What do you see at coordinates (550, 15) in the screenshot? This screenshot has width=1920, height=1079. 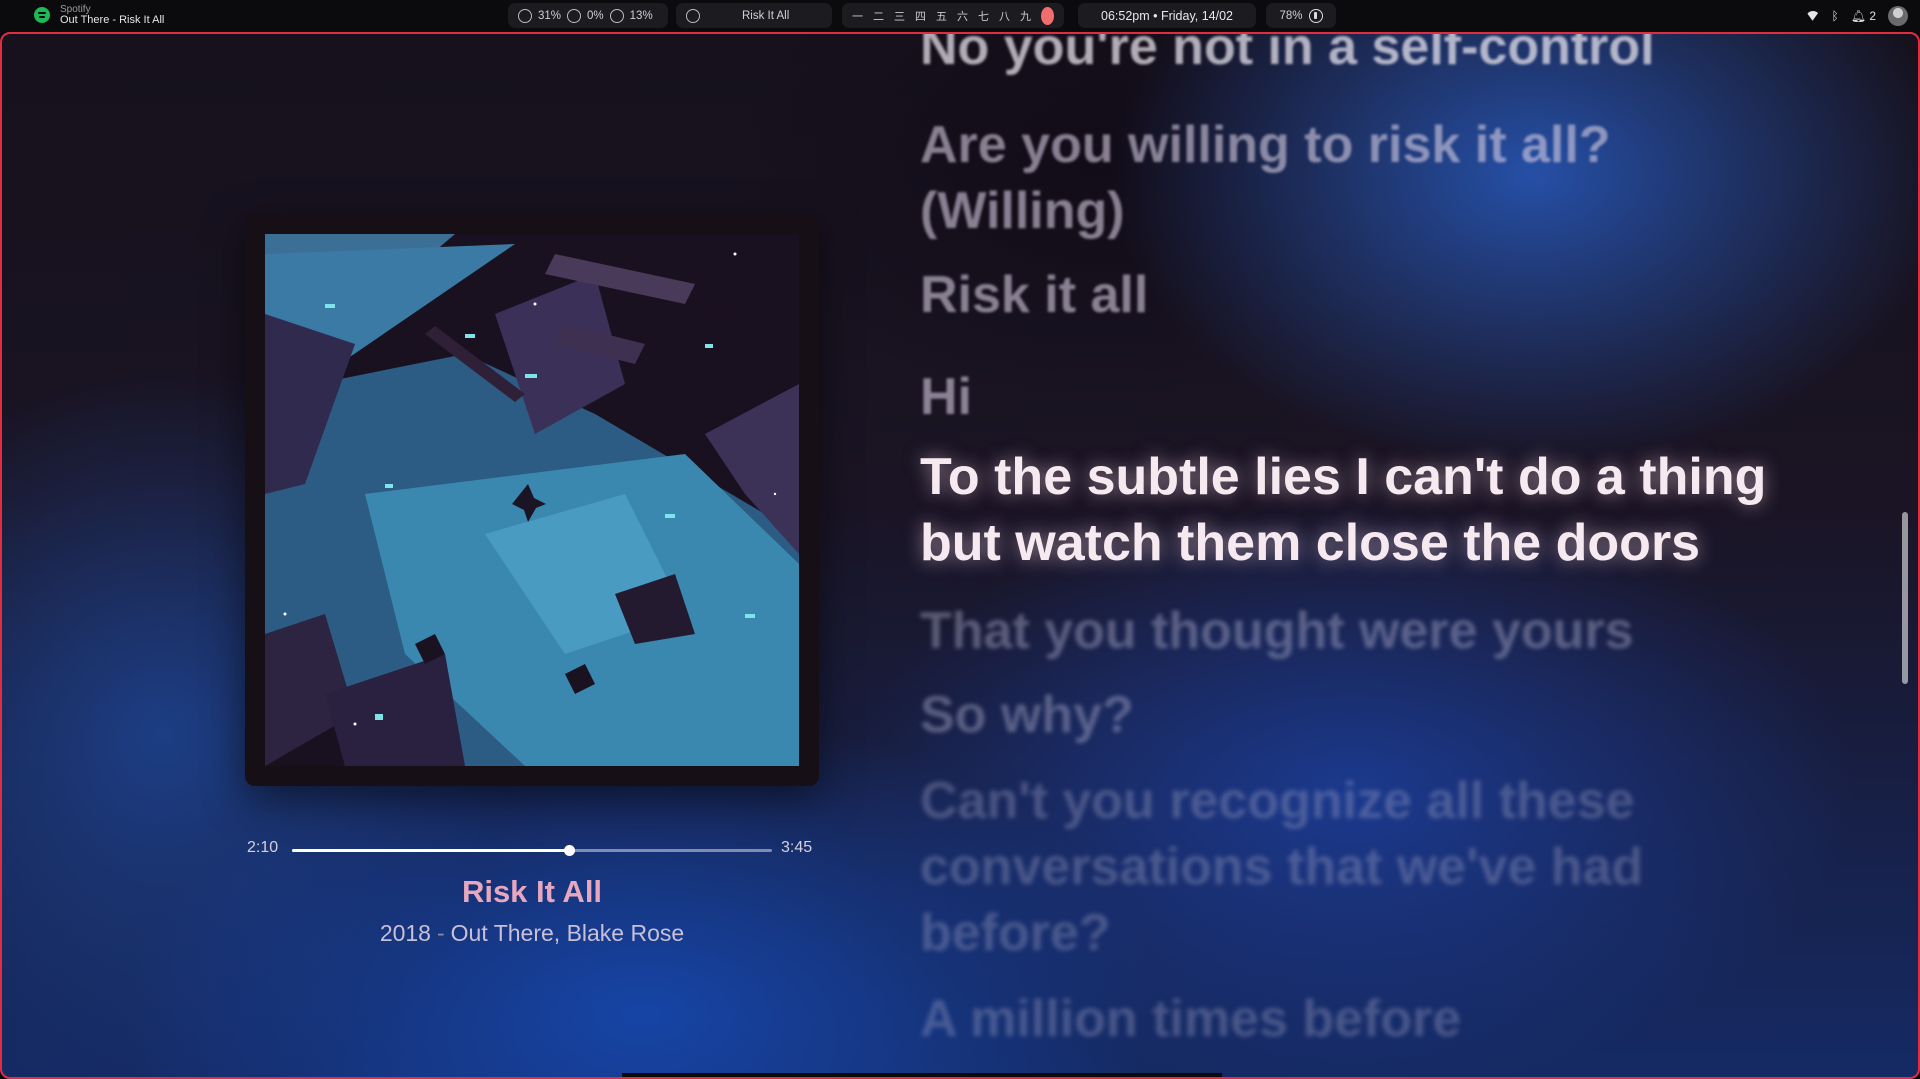 I see `cpu-usage: 31%` at bounding box center [550, 15].